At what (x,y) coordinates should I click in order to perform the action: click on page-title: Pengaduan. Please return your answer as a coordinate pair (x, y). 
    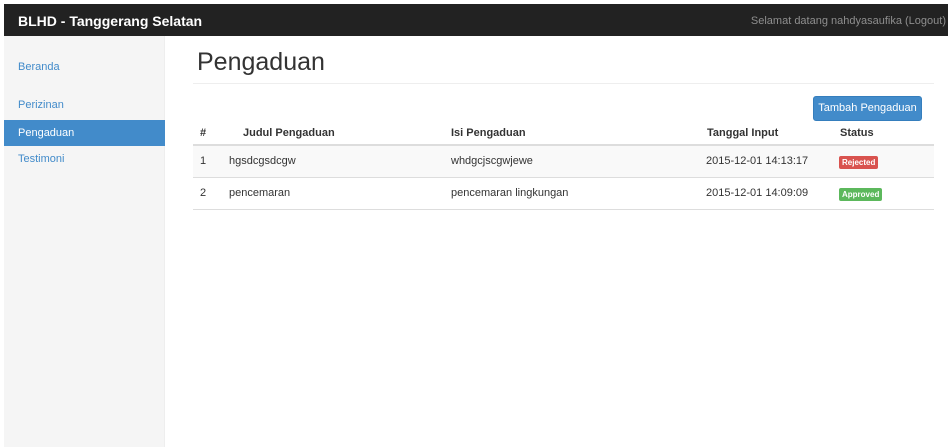
    Looking at the image, I should click on (261, 62).